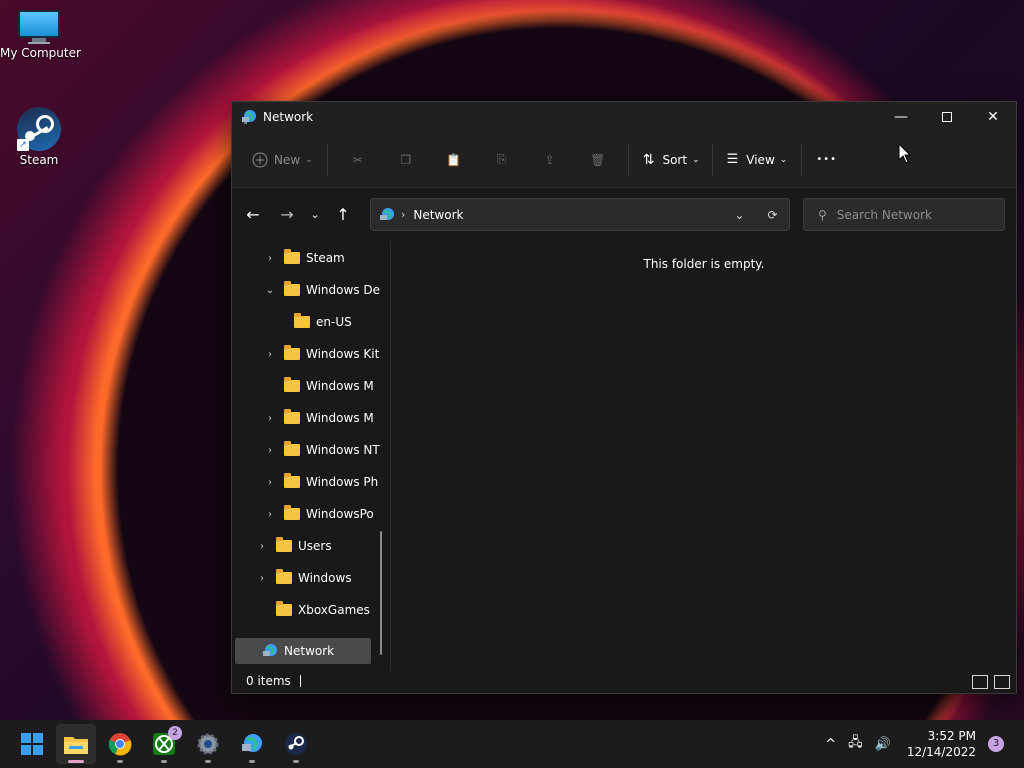  Describe the element at coordinates (916, 214) in the screenshot. I see `search-input` at that location.